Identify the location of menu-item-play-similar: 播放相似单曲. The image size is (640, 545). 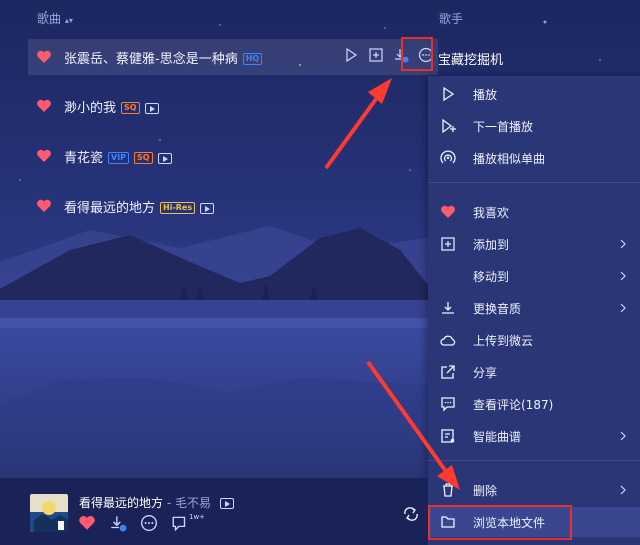
(534, 158).